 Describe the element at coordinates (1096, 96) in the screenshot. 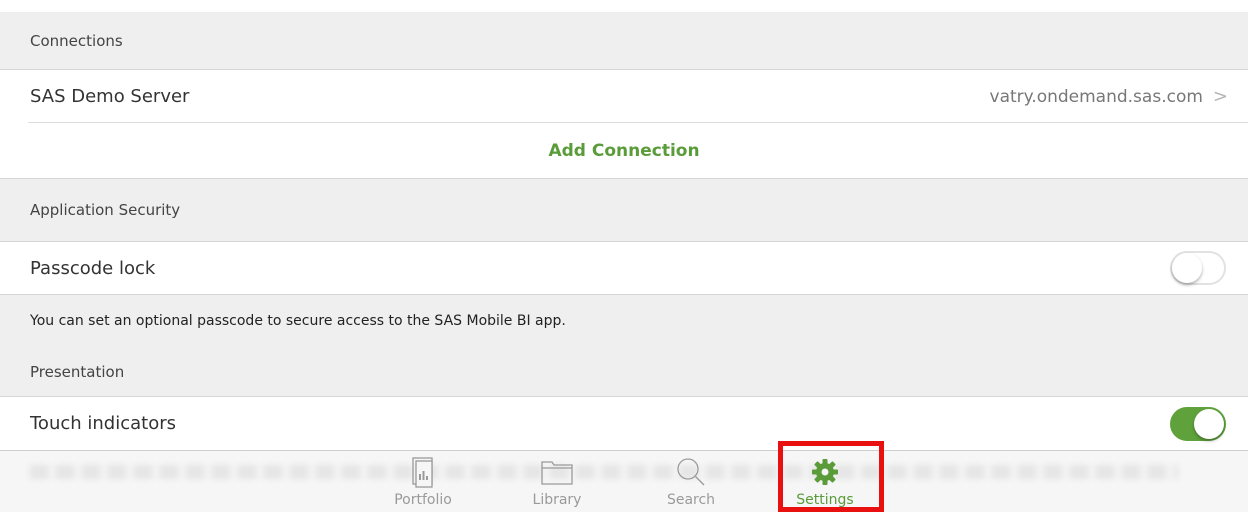

I see `connection-host: vatry.ondemand.sas.com` at that location.